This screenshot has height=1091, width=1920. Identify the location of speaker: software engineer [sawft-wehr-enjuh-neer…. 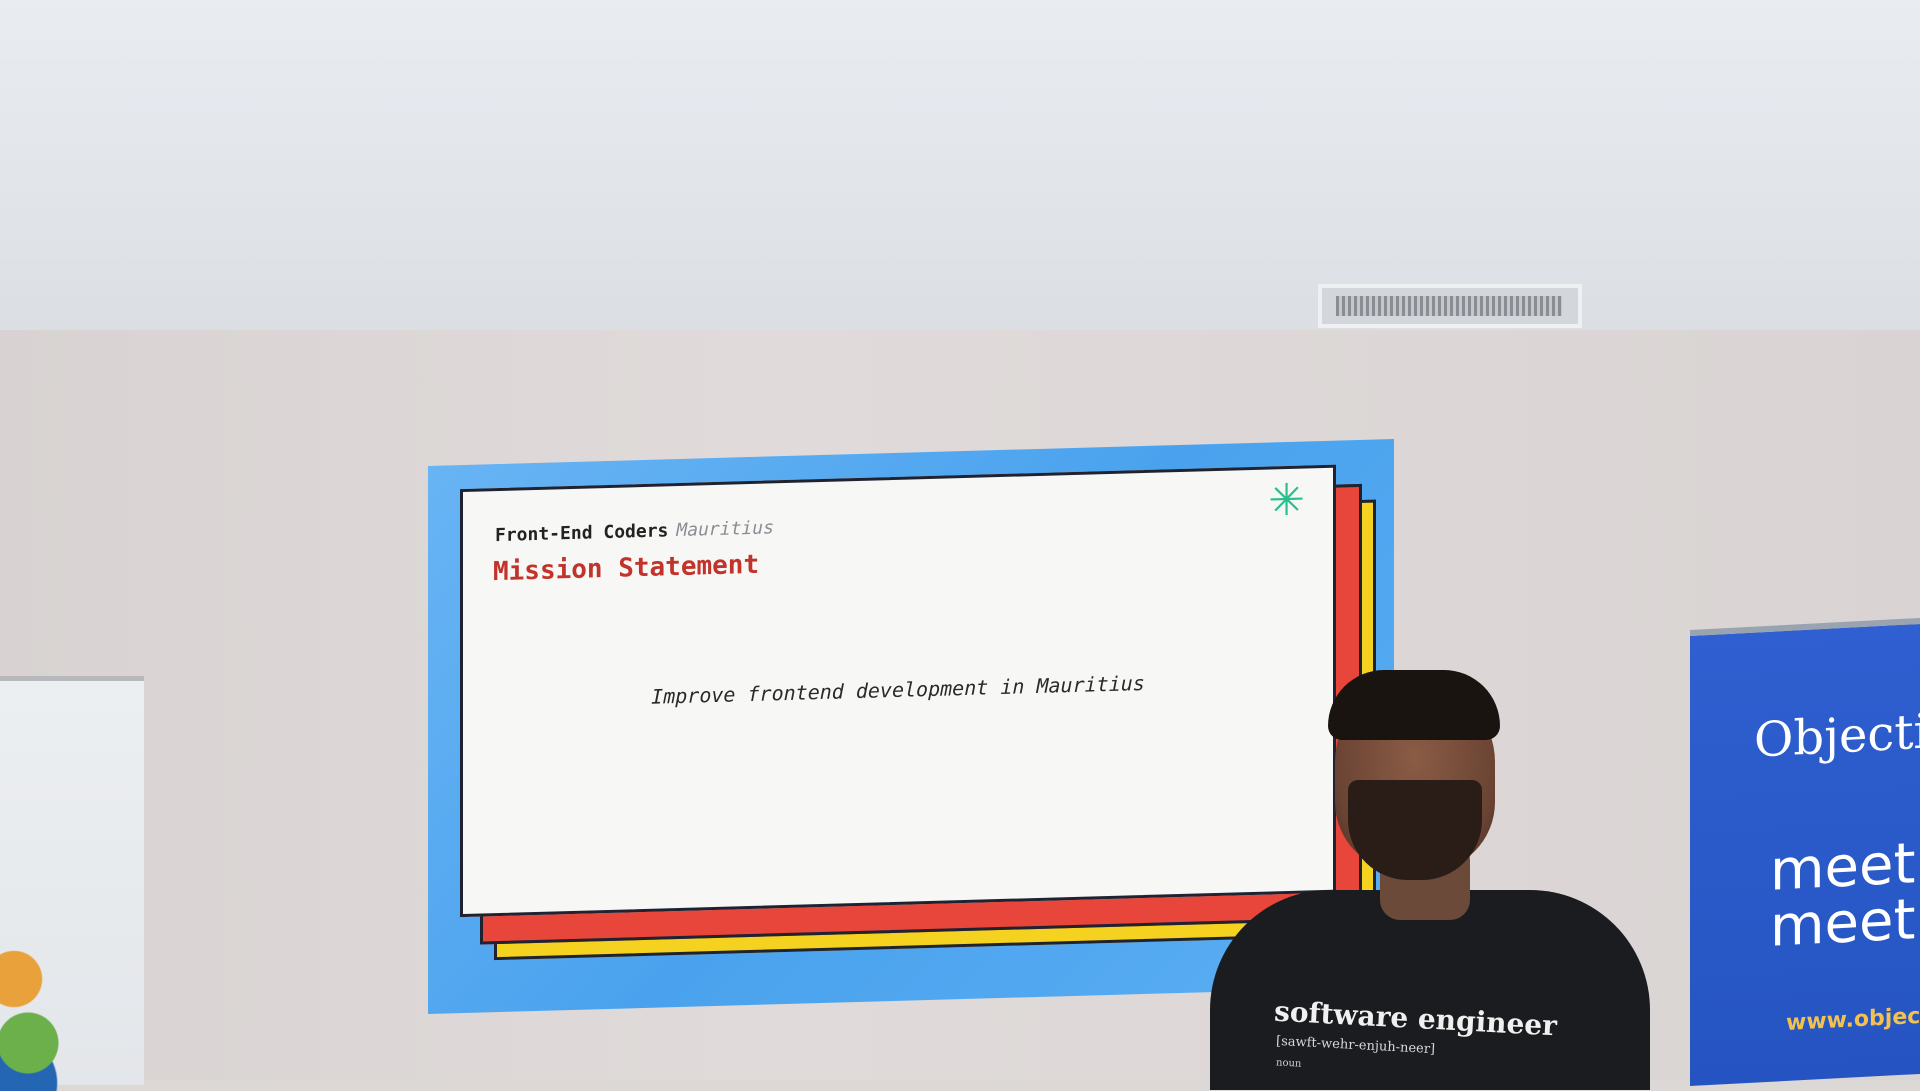
(1430, 880).